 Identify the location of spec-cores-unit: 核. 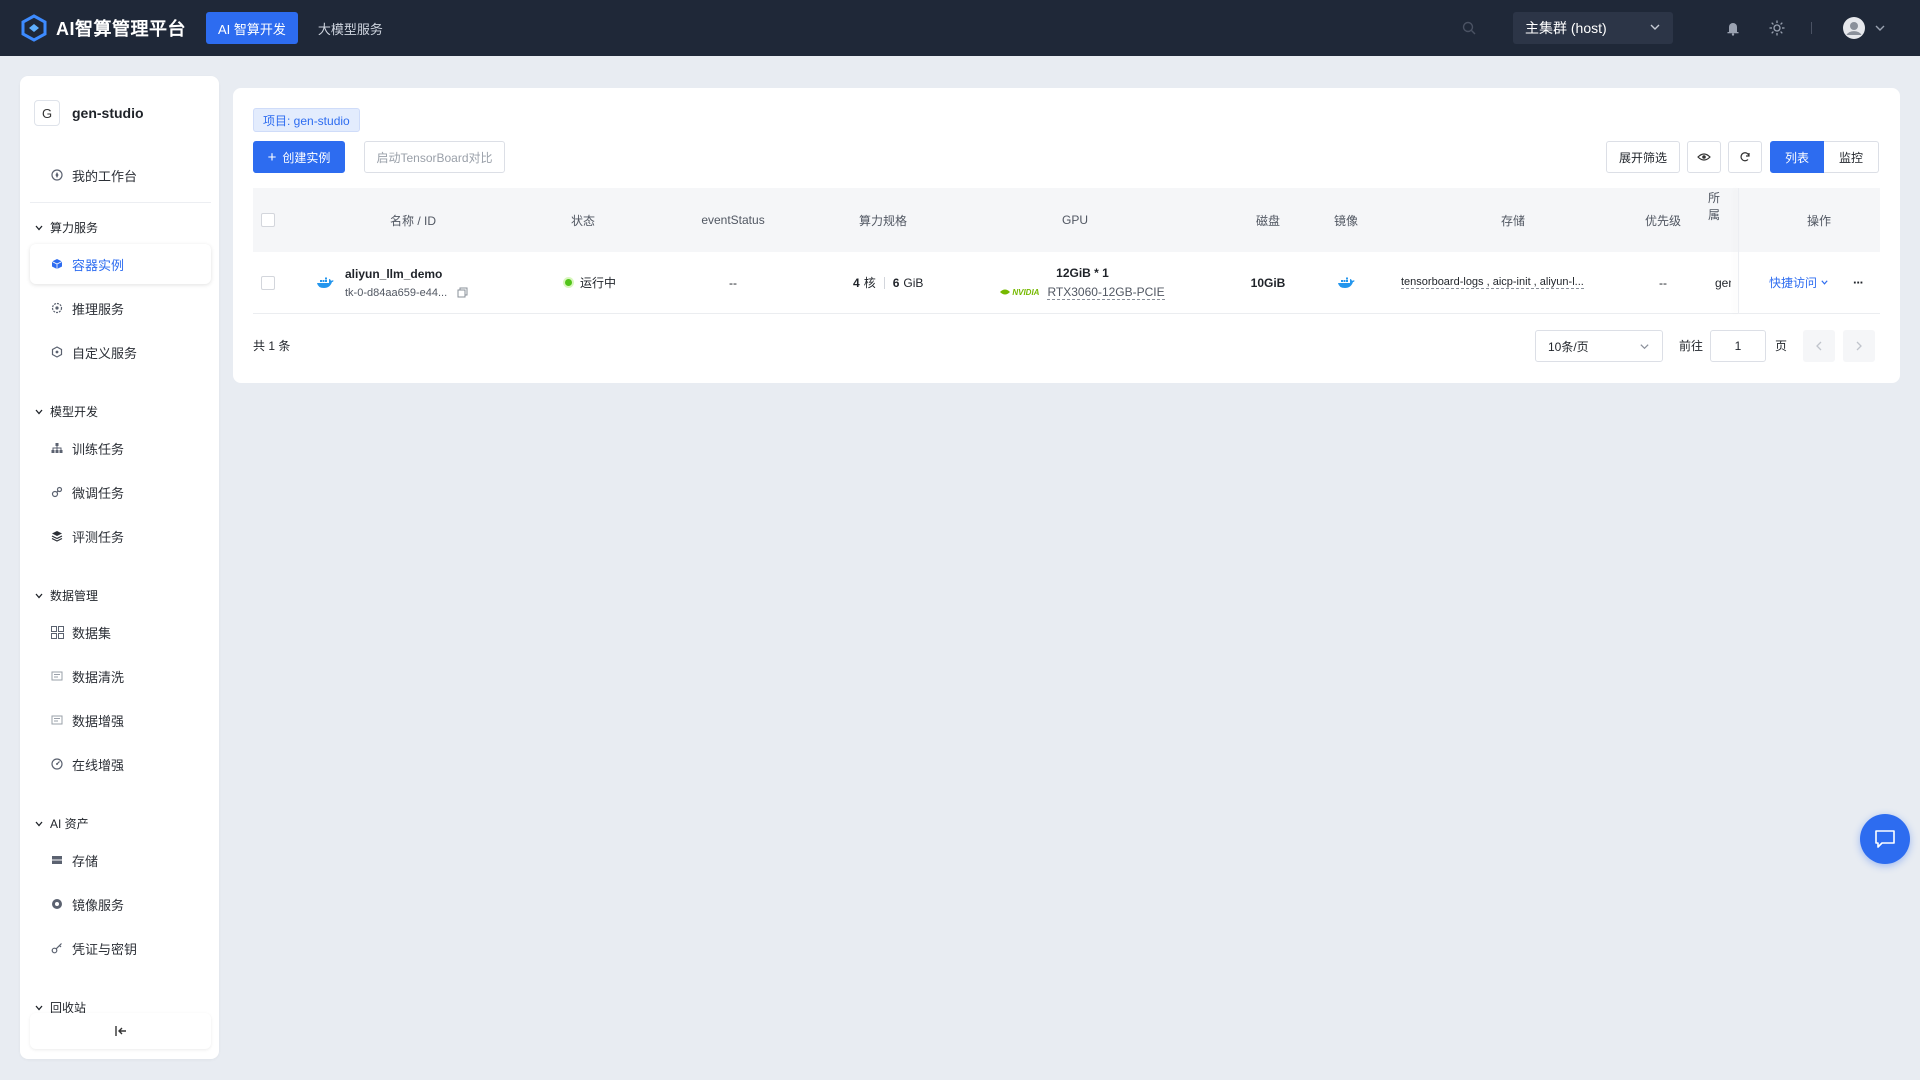
(869, 283).